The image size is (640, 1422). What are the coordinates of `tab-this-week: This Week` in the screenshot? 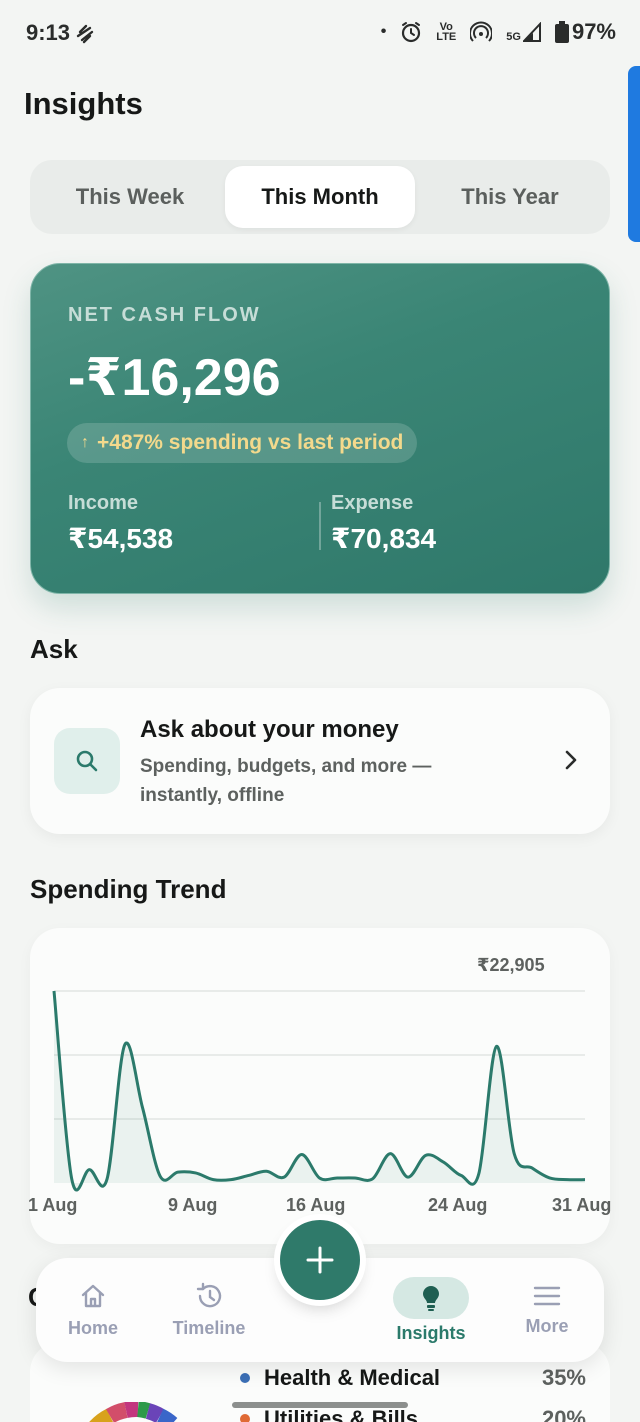 It's located at (130, 197).